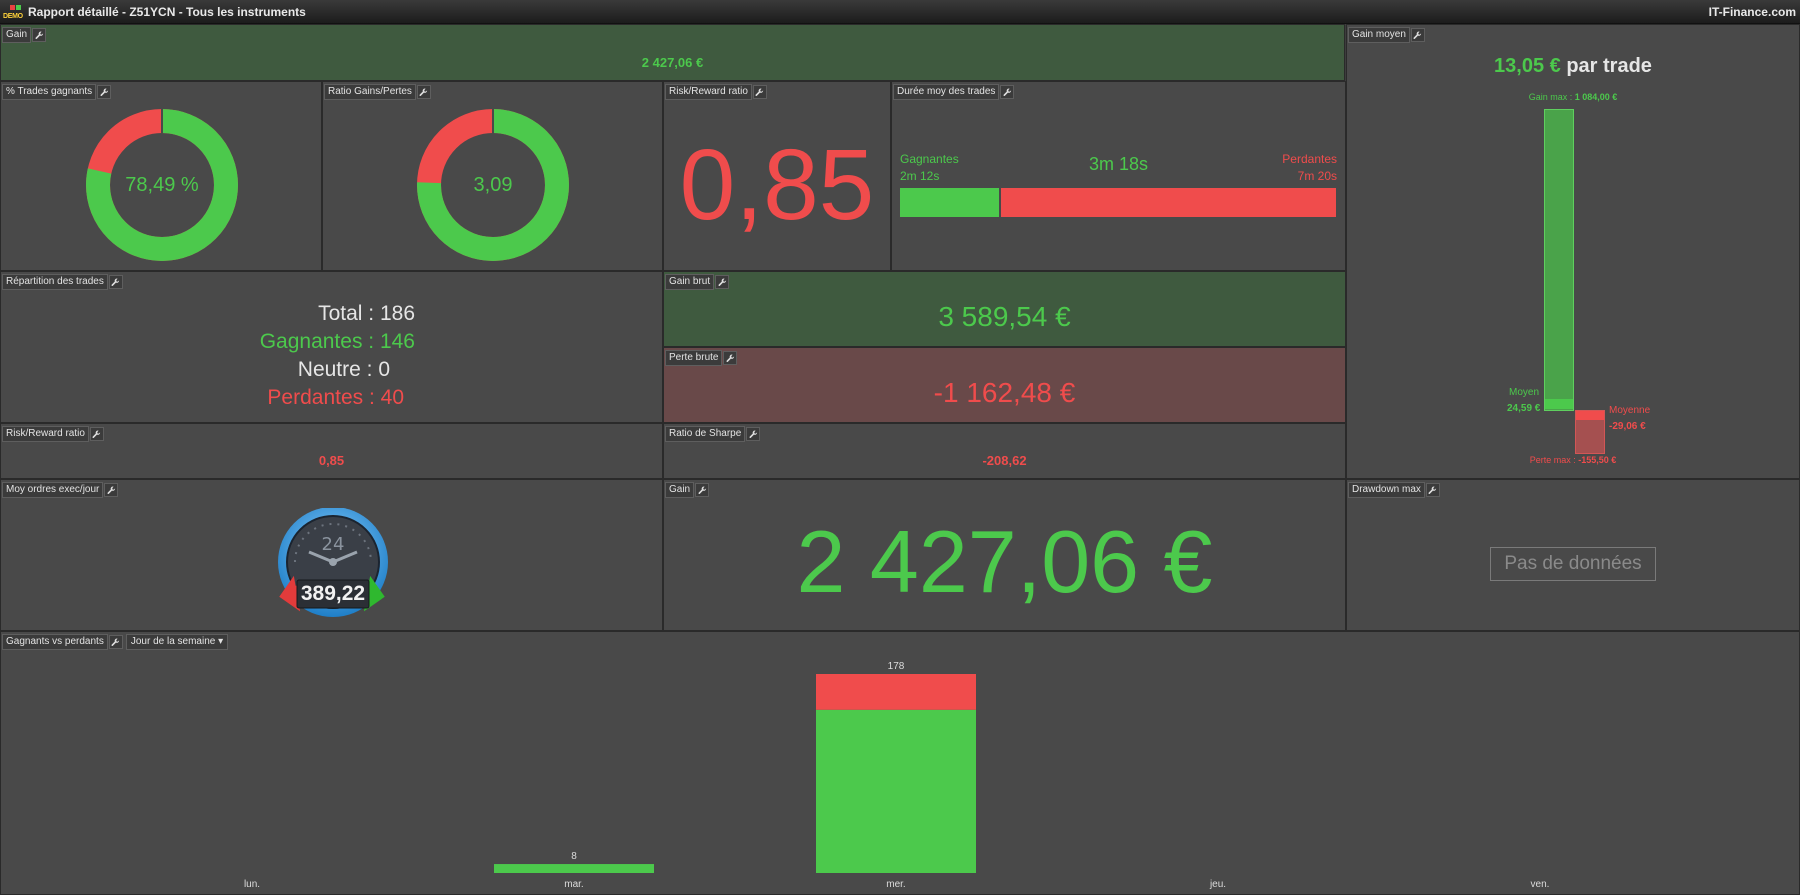 Image resolution: width=1800 pixels, height=895 pixels. What do you see at coordinates (335, 397) in the screenshot?
I see `repartition-perdantes: Perdantes : 40` at bounding box center [335, 397].